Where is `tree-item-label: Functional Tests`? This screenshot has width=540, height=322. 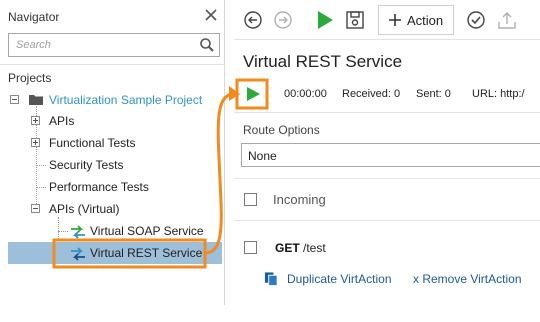 tree-item-label: Functional Tests is located at coordinates (92, 143).